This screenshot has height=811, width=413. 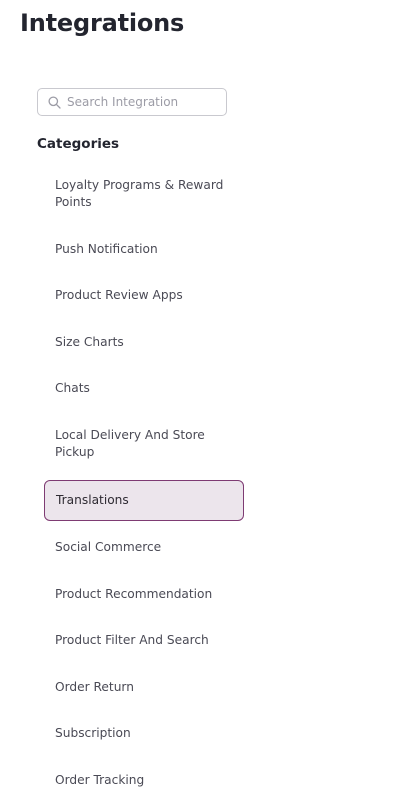 What do you see at coordinates (142, 687) in the screenshot?
I see `category-item-order-return: Order Return` at bounding box center [142, 687].